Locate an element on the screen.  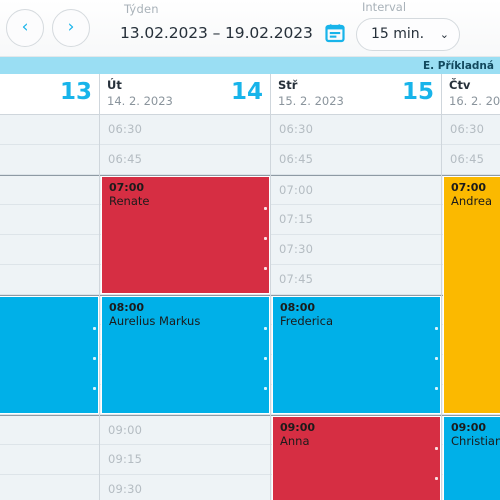
time-slot-label: 09:15 is located at coordinates (125, 459).